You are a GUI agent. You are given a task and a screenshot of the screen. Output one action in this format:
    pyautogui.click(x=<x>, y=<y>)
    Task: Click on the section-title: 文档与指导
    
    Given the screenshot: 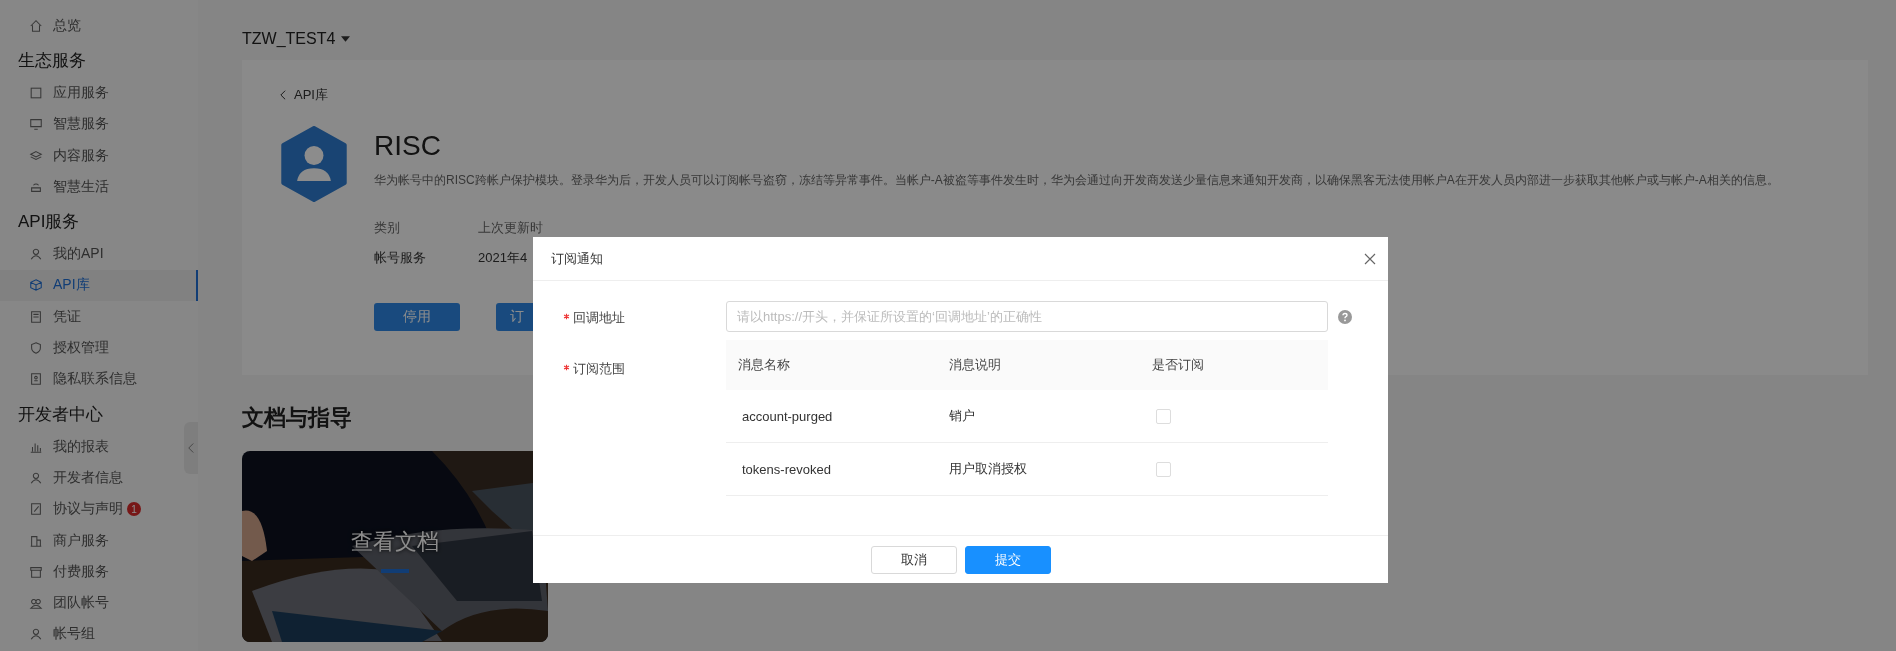 What is the action you would take?
    pyautogui.click(x=297, y=418)
    